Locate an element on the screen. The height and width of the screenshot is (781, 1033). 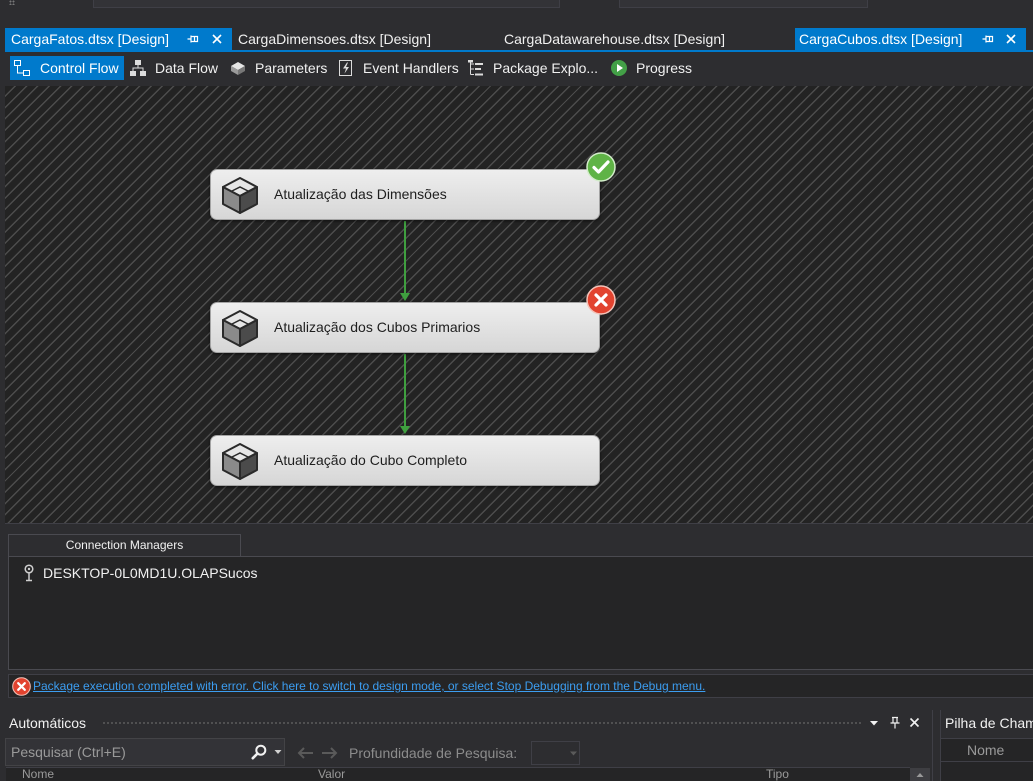
tab-label: Connection Managers is located at coordinates (124, 545).